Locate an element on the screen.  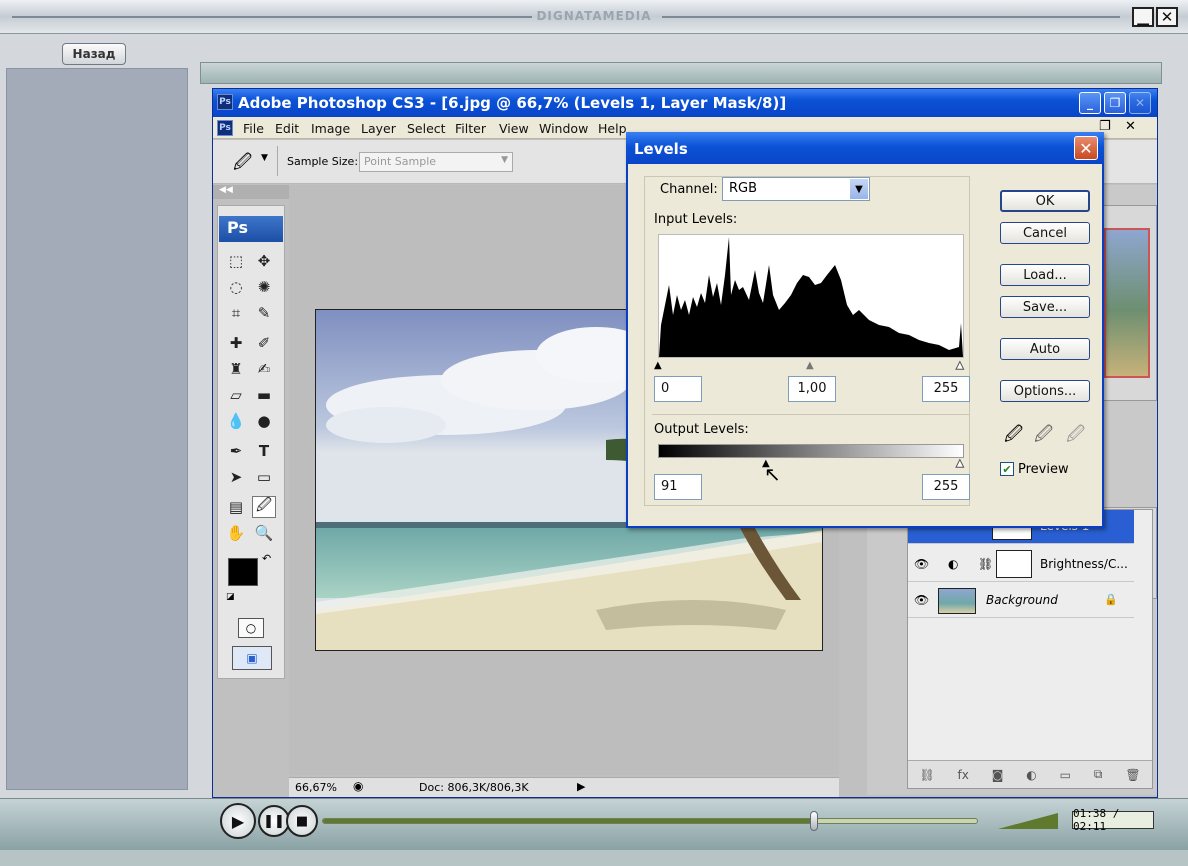
foreground-color-swatch is located at coordinates (243, 572).